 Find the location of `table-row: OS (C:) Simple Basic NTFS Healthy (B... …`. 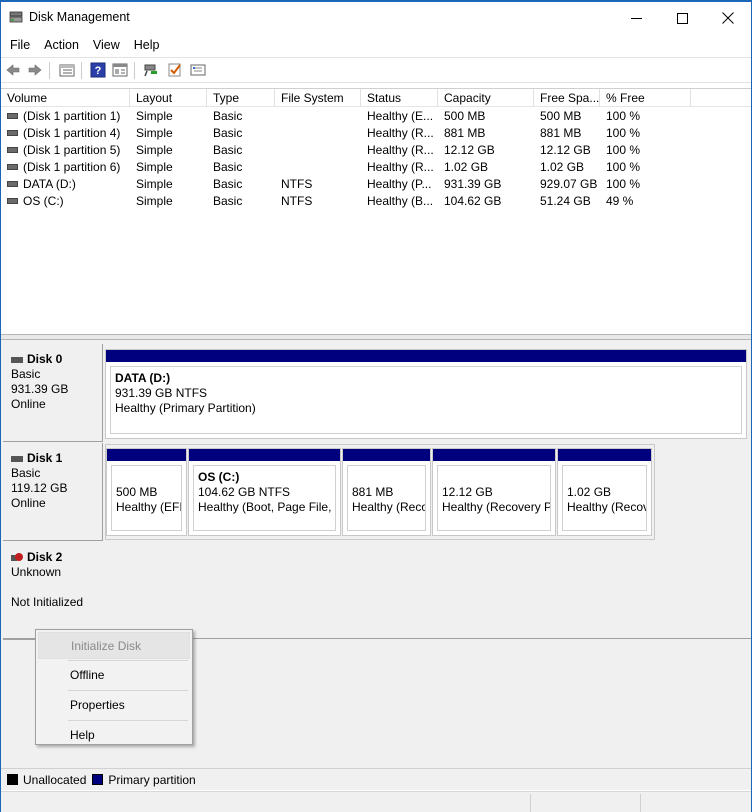

table-row: OS (C:) Simple Basic NTFS Healthy (B... … is located at coordinates (376, 201).